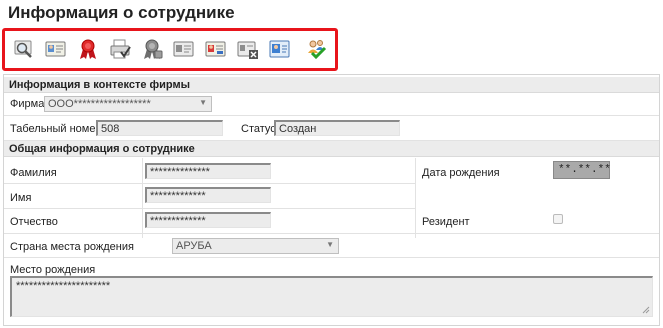 The height and width of the screenshot is (328, 663). Describe the element at coordinates (208, 171) in the screenshot. I see `lastname-field: **************` at that location.